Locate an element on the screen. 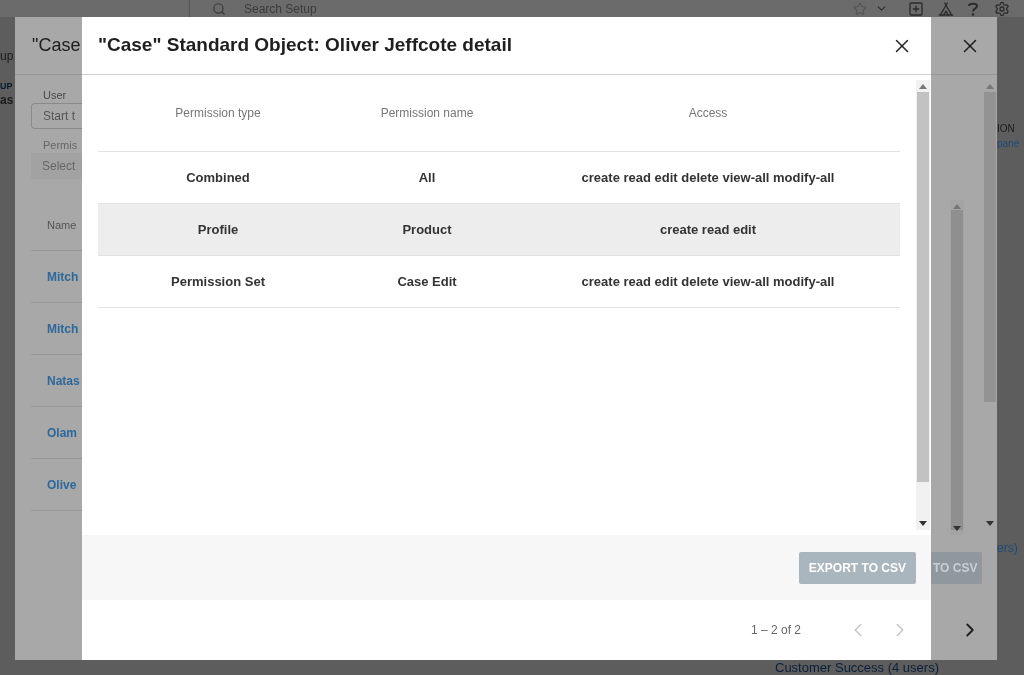 This screenshot has height=675, width=1024. star-icon is located at coordinates (860, 8).